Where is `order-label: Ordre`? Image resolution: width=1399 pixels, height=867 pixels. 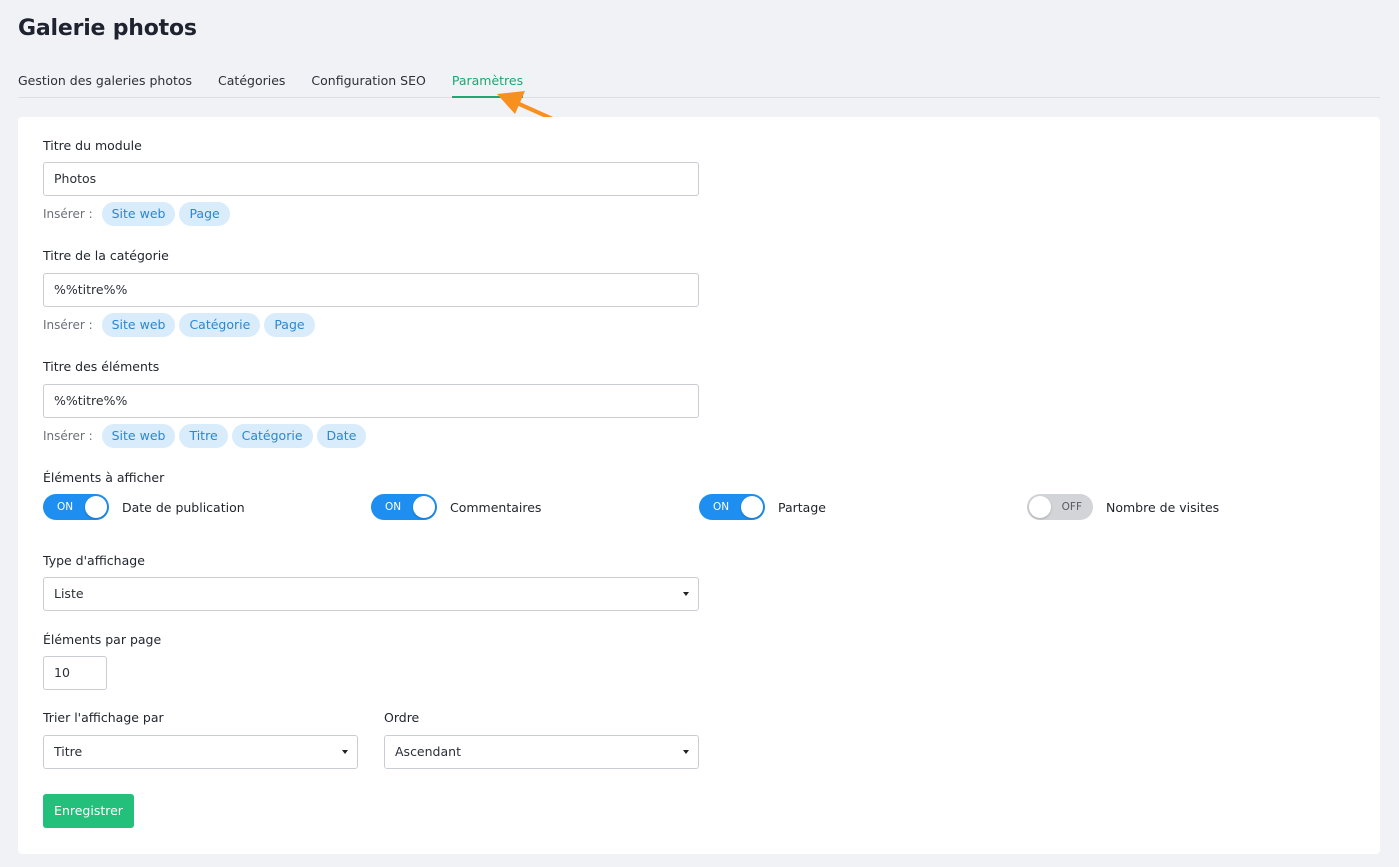
order-label: Ordre is located at coordinates (402, 717).